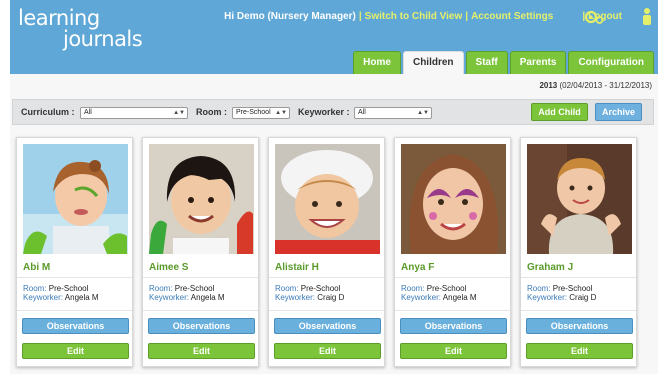 This screenshot has height=374, width=667. What do you see at coordinates (647, 16) in the screenshot?
I see `user-icon` at bounding box center [647, 16].